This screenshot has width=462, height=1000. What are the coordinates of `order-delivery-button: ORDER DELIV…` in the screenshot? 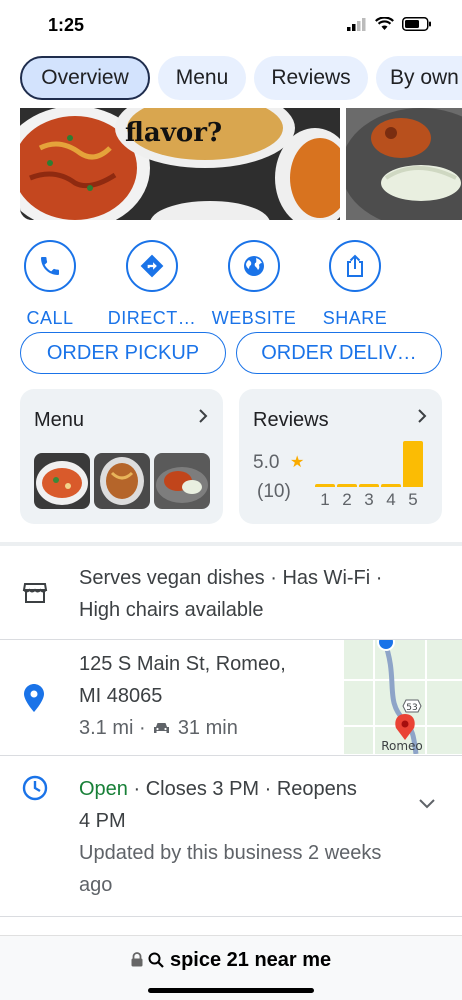 It's located at (339, 353).